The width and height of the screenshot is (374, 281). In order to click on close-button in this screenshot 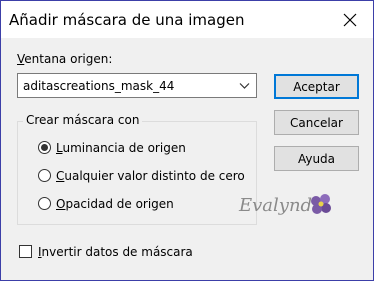, I will do `click(349, 19)`.